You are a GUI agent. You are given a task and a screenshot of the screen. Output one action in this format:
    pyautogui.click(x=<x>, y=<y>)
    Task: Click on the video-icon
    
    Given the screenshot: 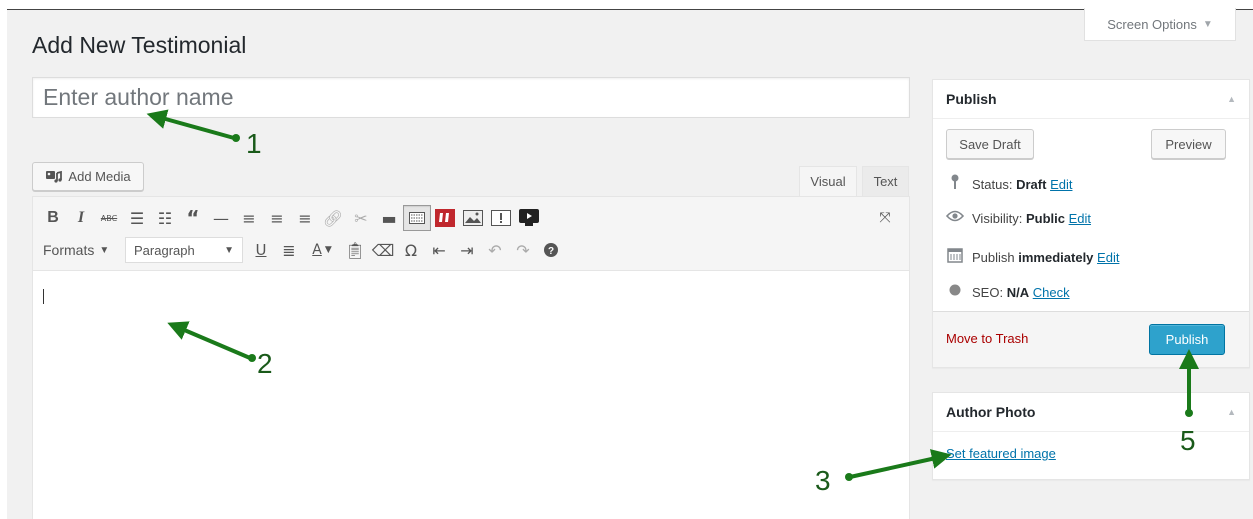 What is the action you would take?
    pyautogui.click(x=529, y=218)
    